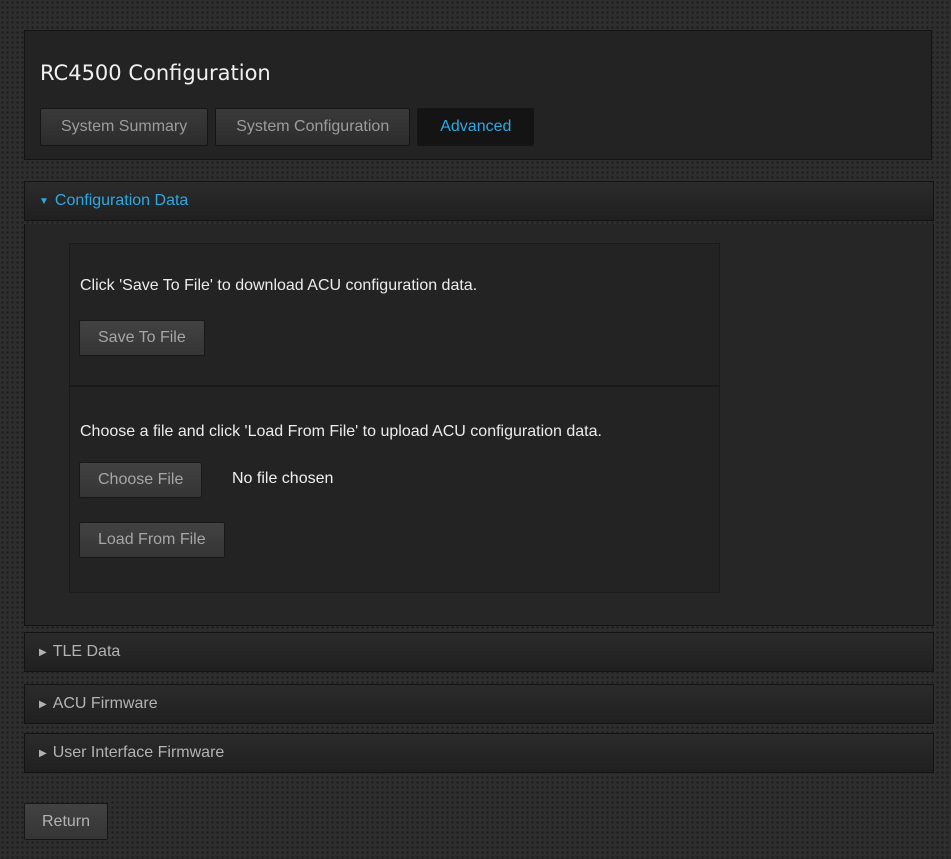 This screenshot has height=859, width=951. I want to click on section-label: TLE Data, so click(86, 651).